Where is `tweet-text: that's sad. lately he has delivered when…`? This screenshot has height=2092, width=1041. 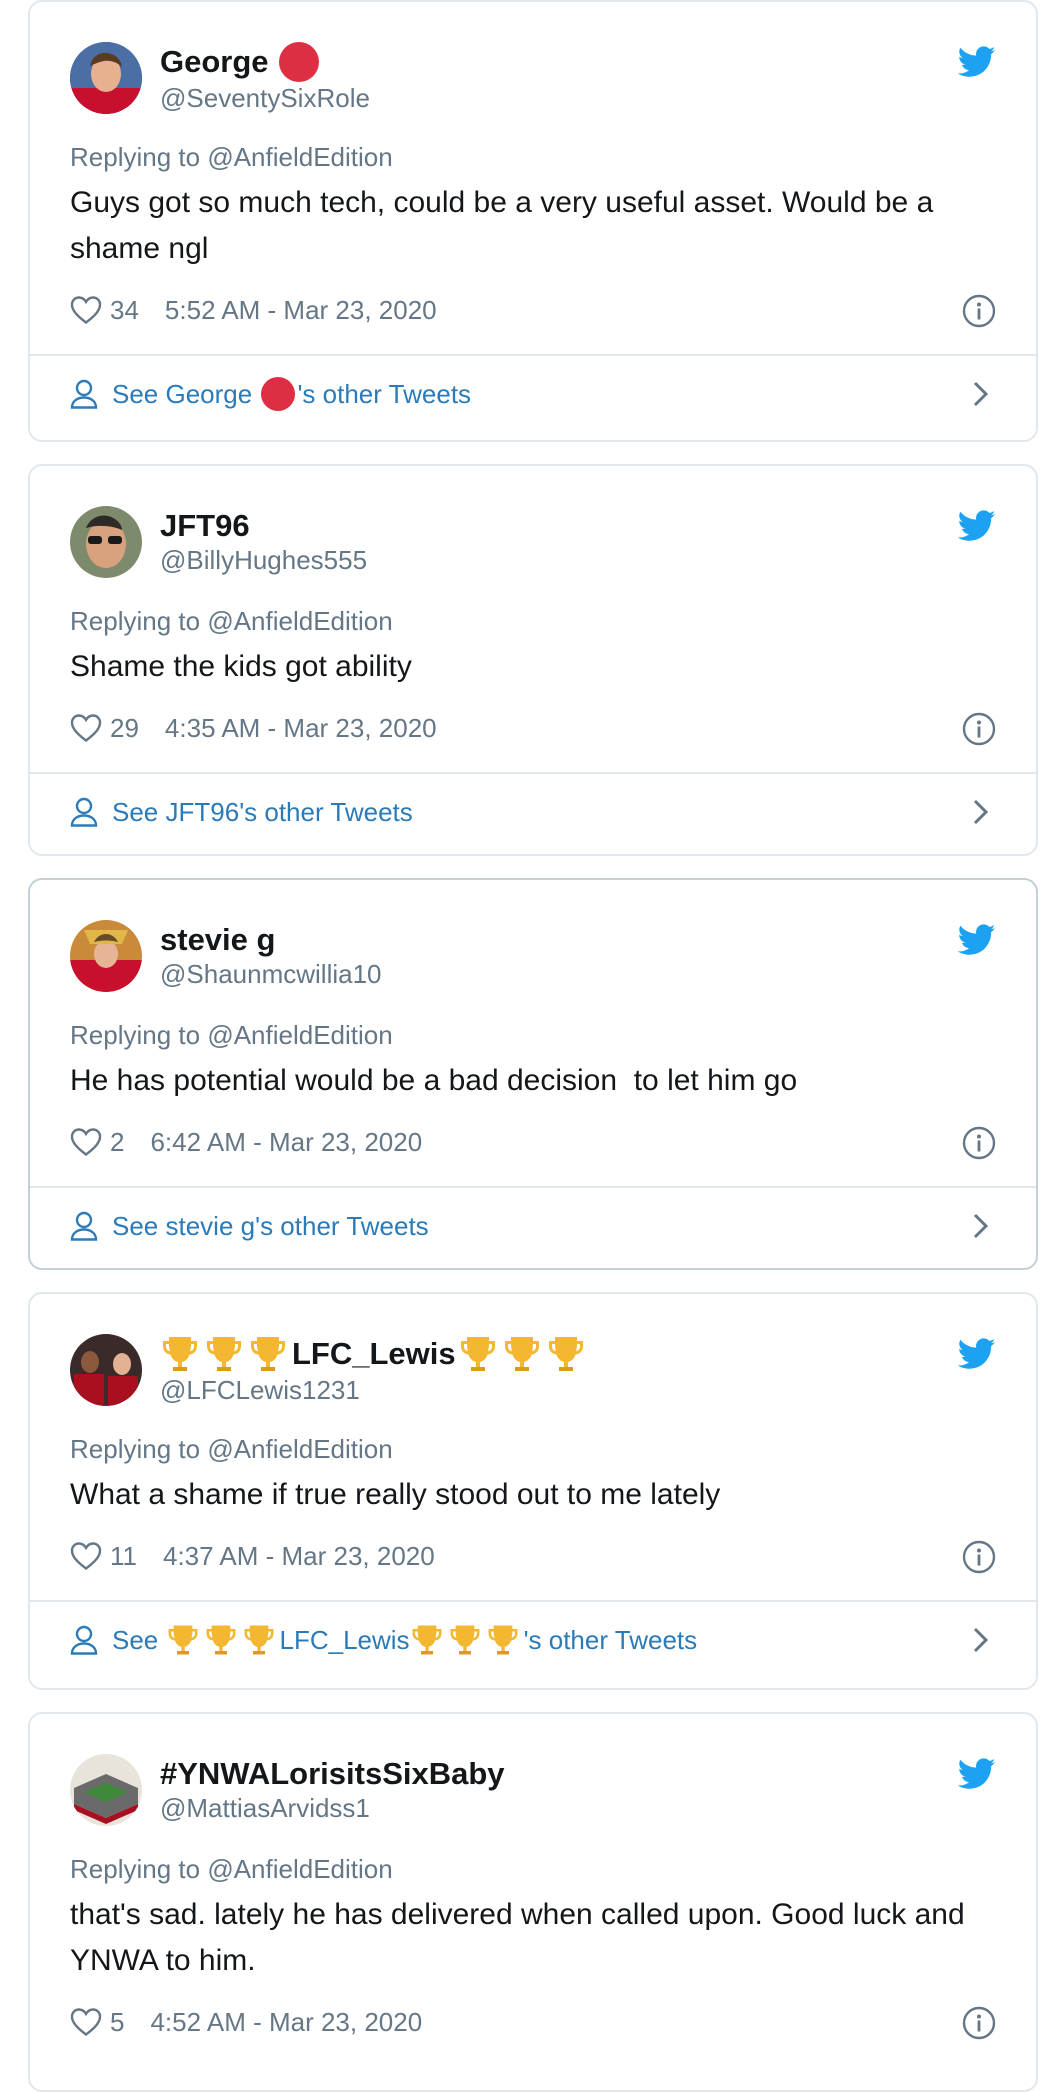
tweet-text: that's sad. lately he has delivered when… is located at coordinates (517, 1937).